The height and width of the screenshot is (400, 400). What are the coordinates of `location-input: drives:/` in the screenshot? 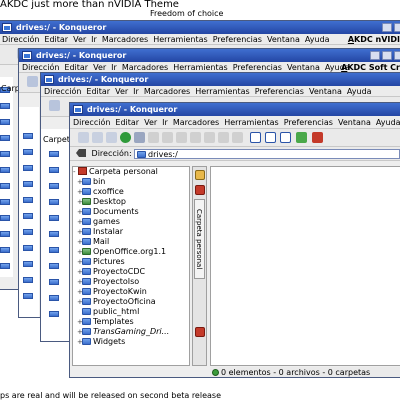 It's located at (267, 154).